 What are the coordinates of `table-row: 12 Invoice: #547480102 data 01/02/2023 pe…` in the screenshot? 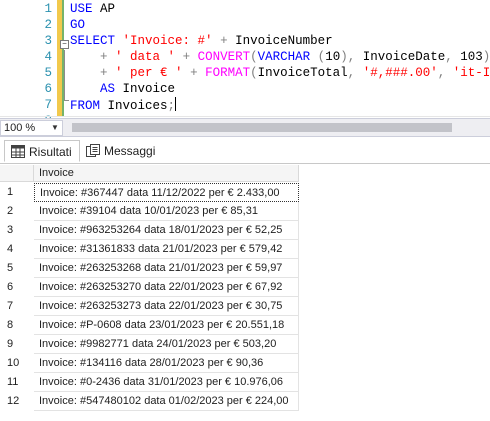 It's located at (150, 401).